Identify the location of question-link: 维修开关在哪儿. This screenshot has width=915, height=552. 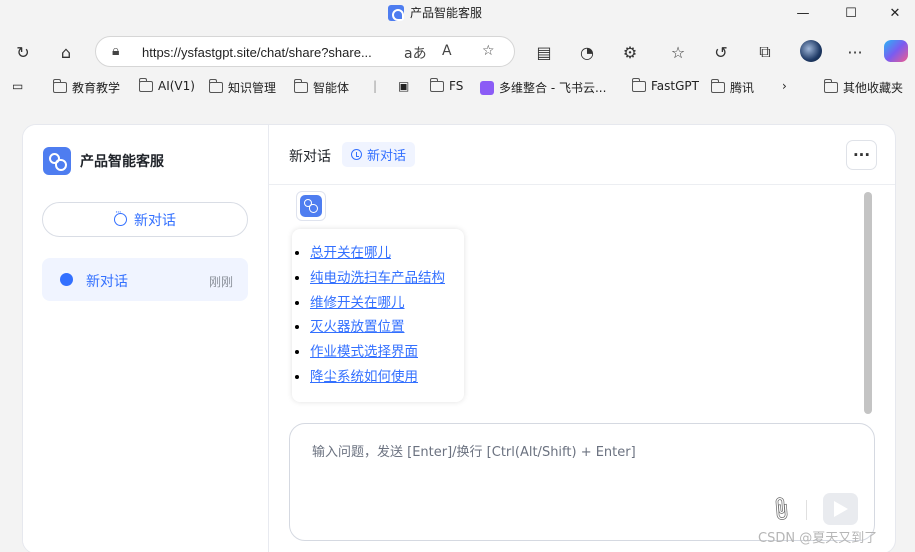
(357, 303).